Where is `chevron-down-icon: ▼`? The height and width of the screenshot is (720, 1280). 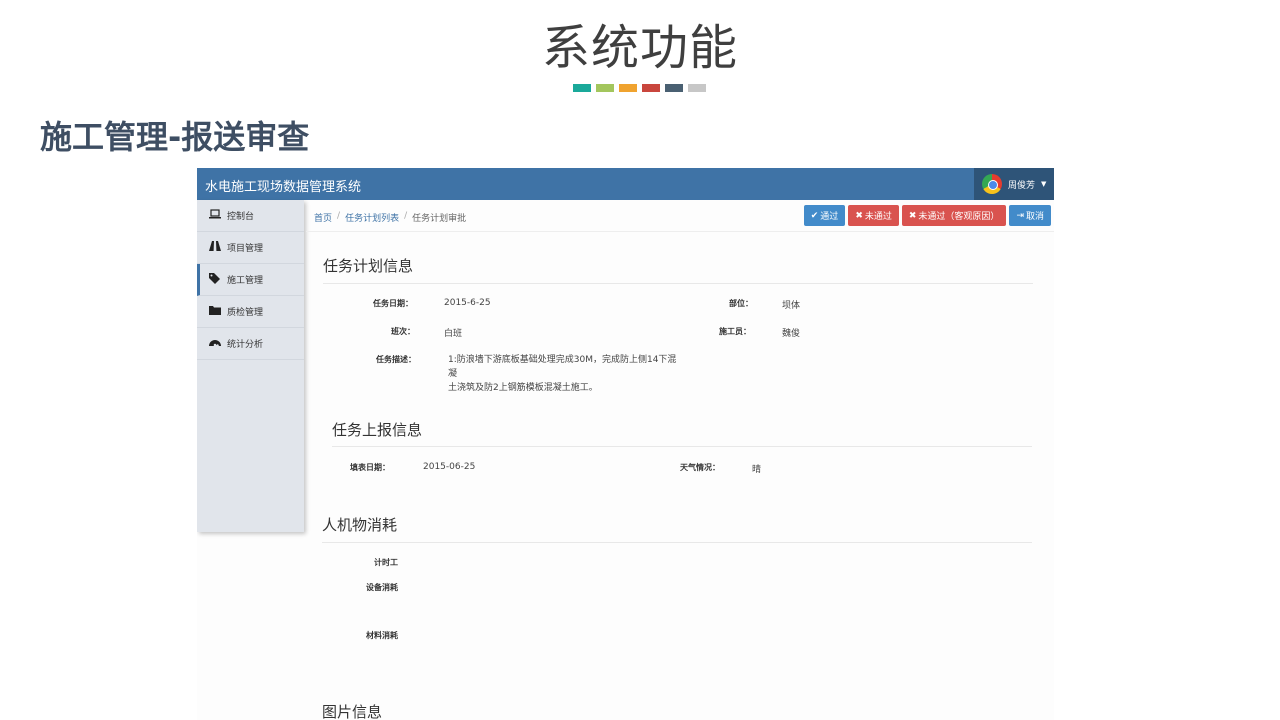
chevron-down-icon: ▼ is located at coordinates (1044, 184).